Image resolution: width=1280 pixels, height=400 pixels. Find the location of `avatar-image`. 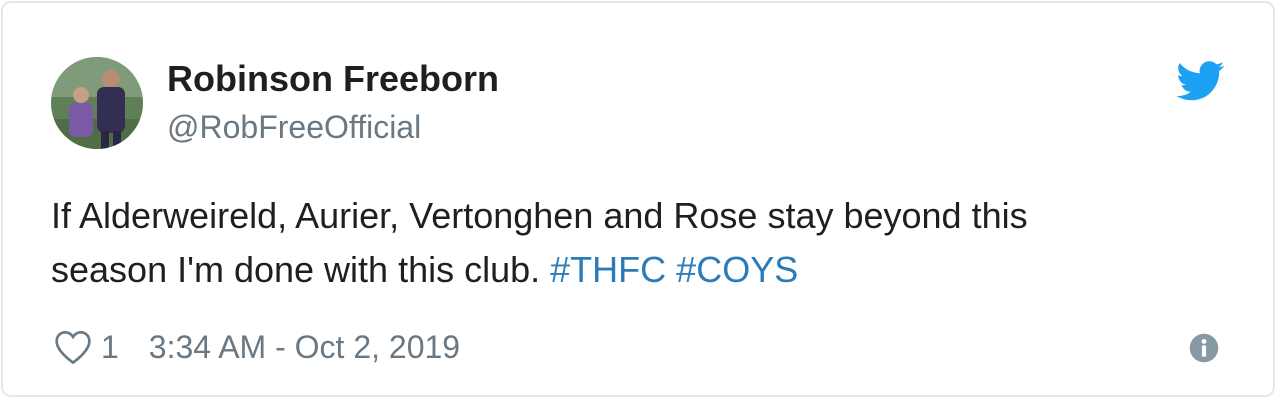

avatar-image is located at coordinates (97, 103).